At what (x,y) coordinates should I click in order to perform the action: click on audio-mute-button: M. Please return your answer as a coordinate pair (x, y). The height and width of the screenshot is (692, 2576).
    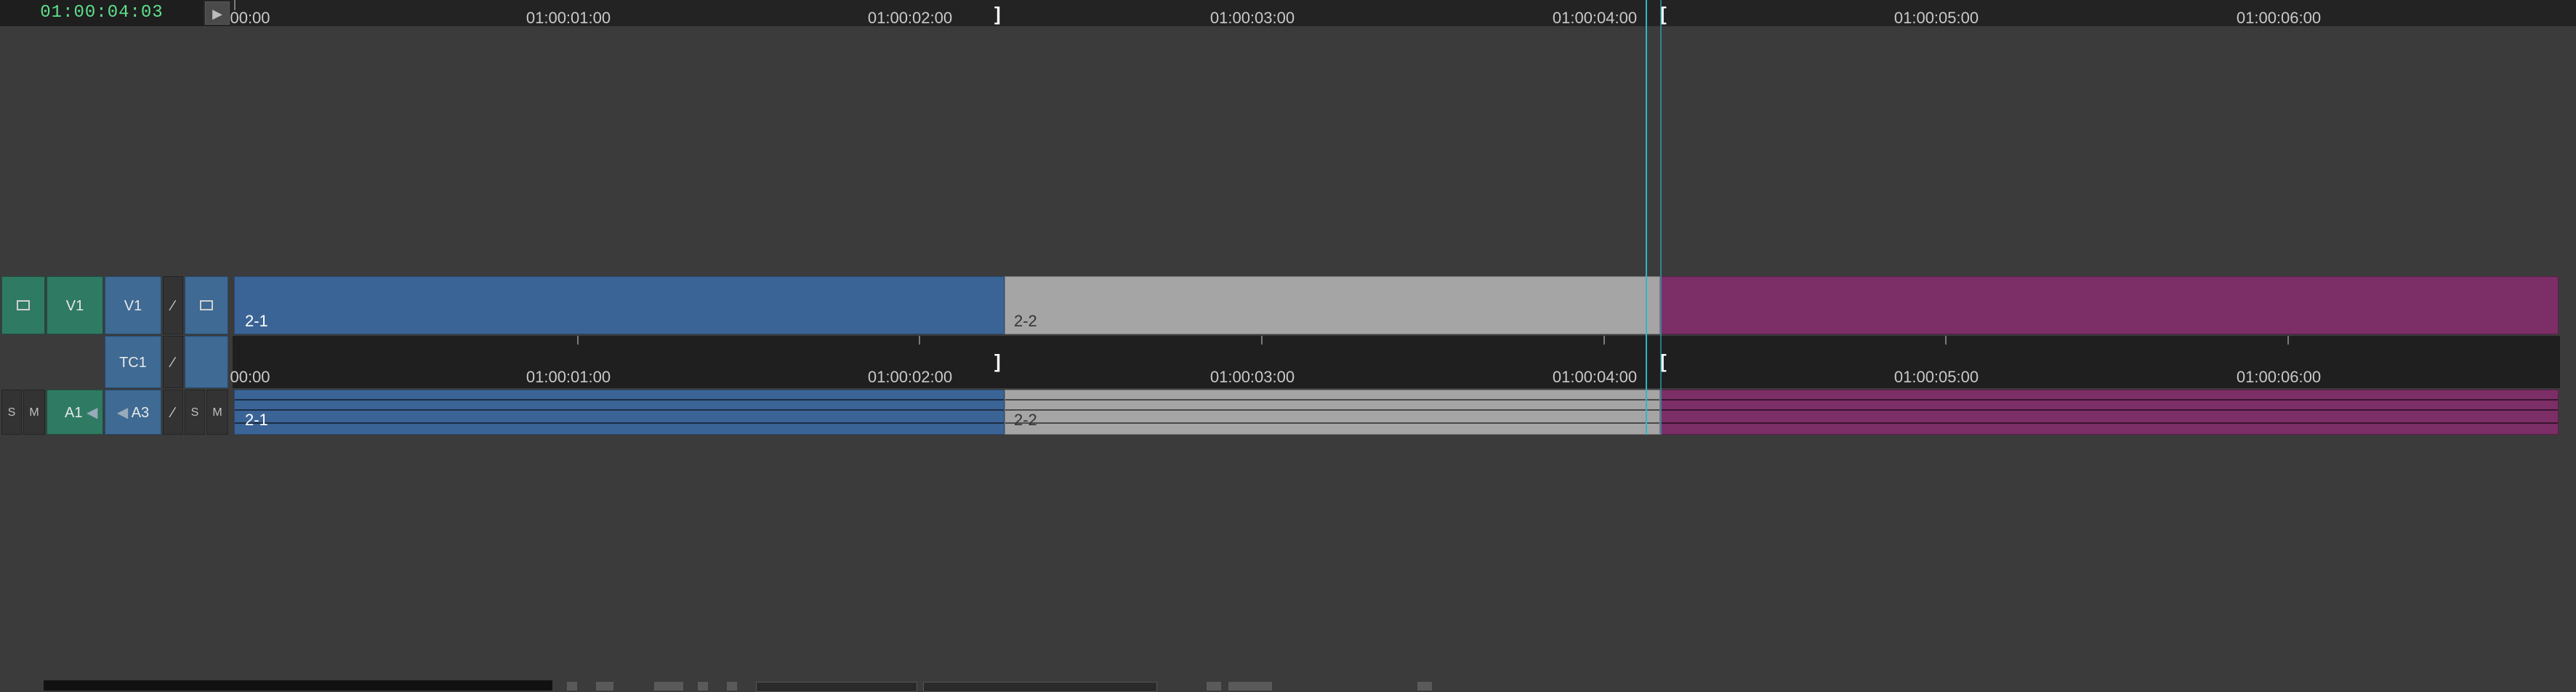
    Looking at the image, I should click on (34, 412).